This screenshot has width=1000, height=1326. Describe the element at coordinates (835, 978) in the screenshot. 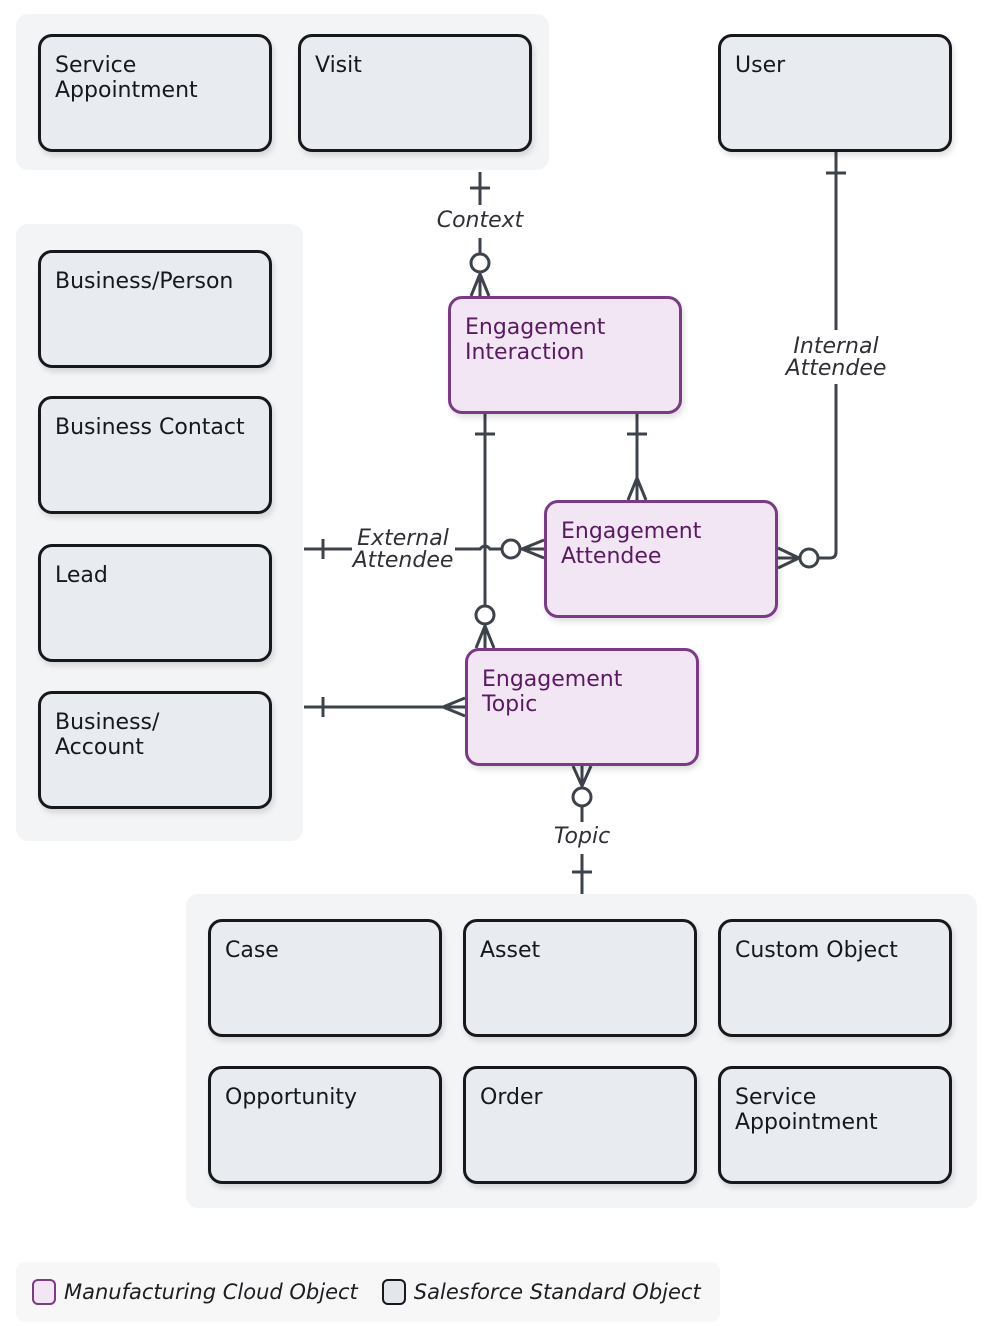

I see `entity-custom-object: Custom Object` at that location.